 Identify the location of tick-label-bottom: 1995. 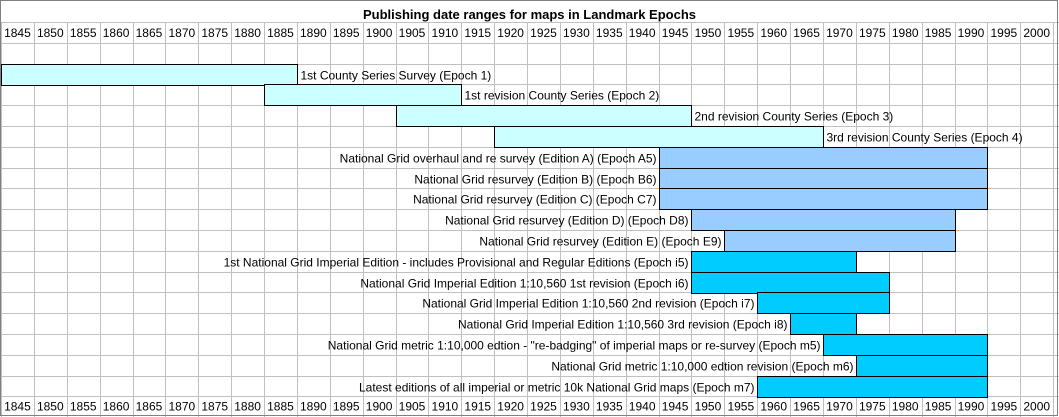
(1003, 406).